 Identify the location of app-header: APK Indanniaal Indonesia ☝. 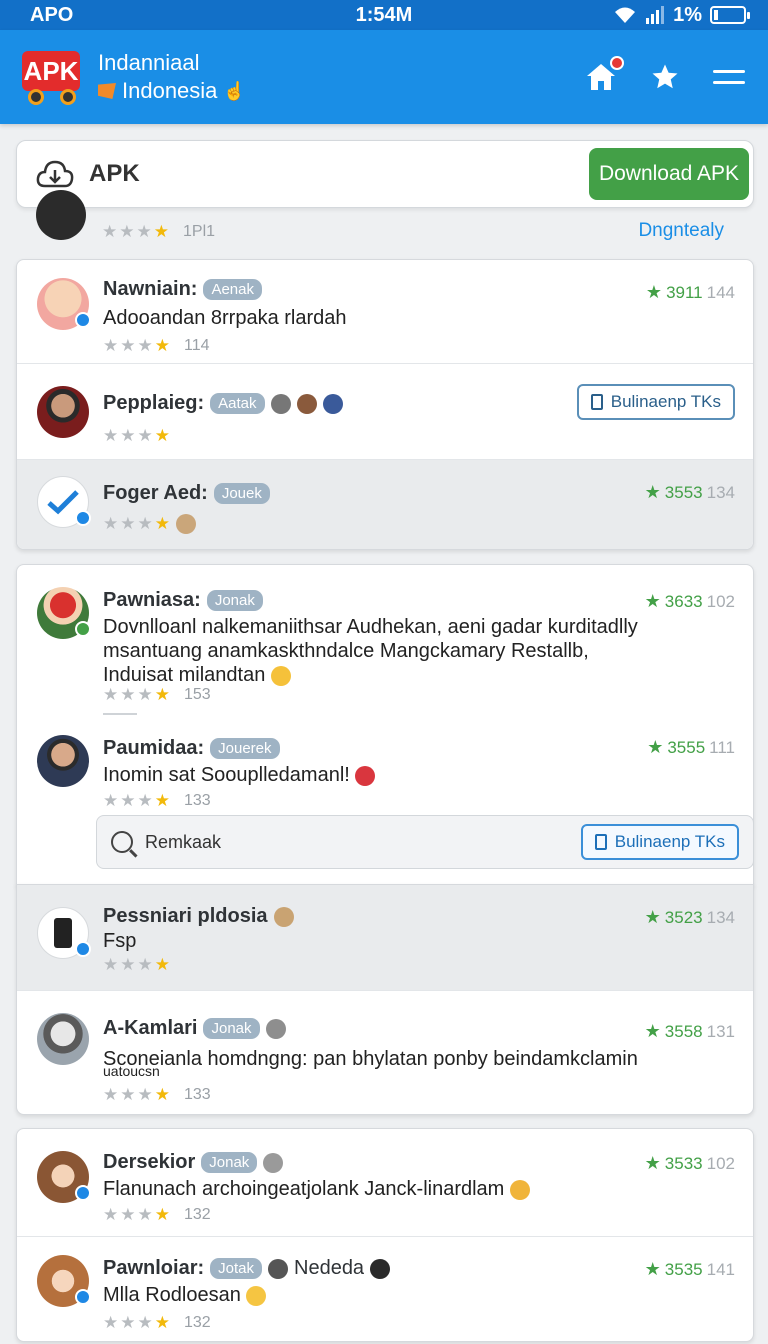
(384, 77).